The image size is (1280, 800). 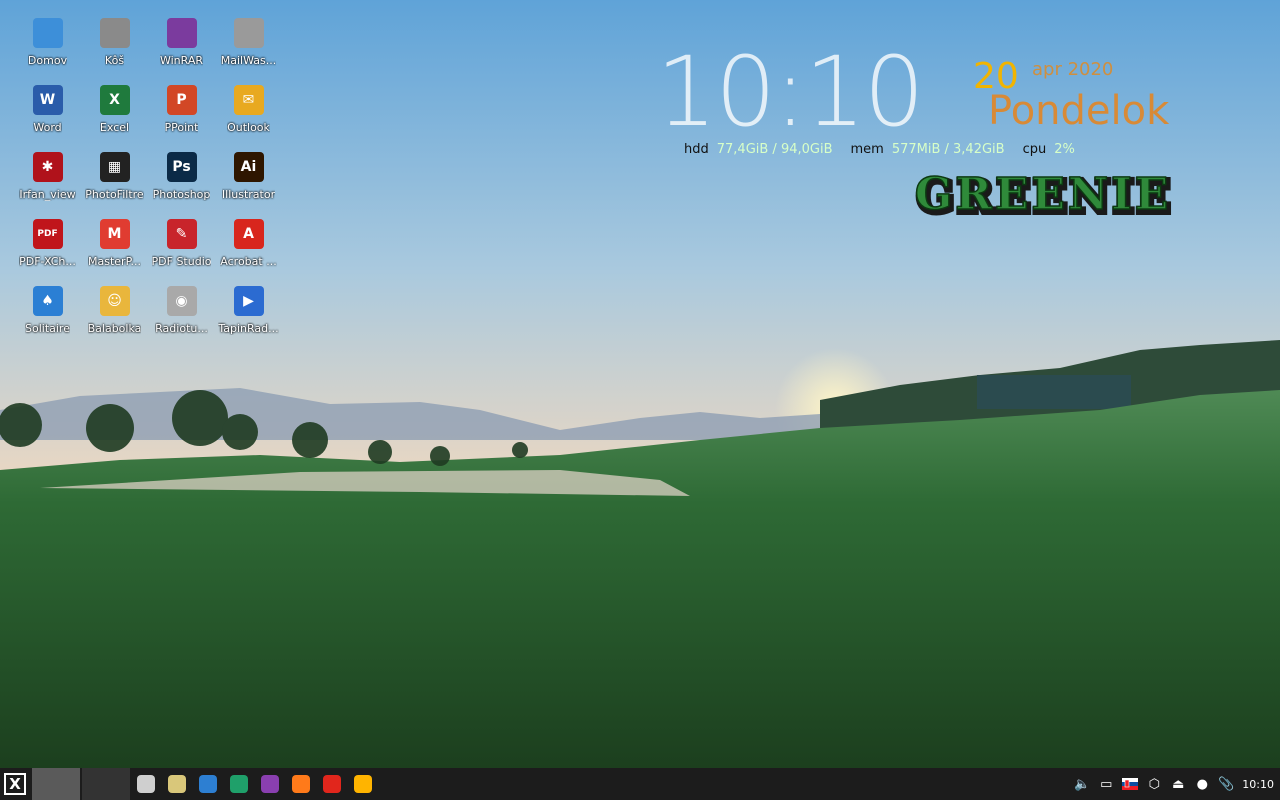 I want to click on volume-icon: 🔈, so click(x=1082, y=784).